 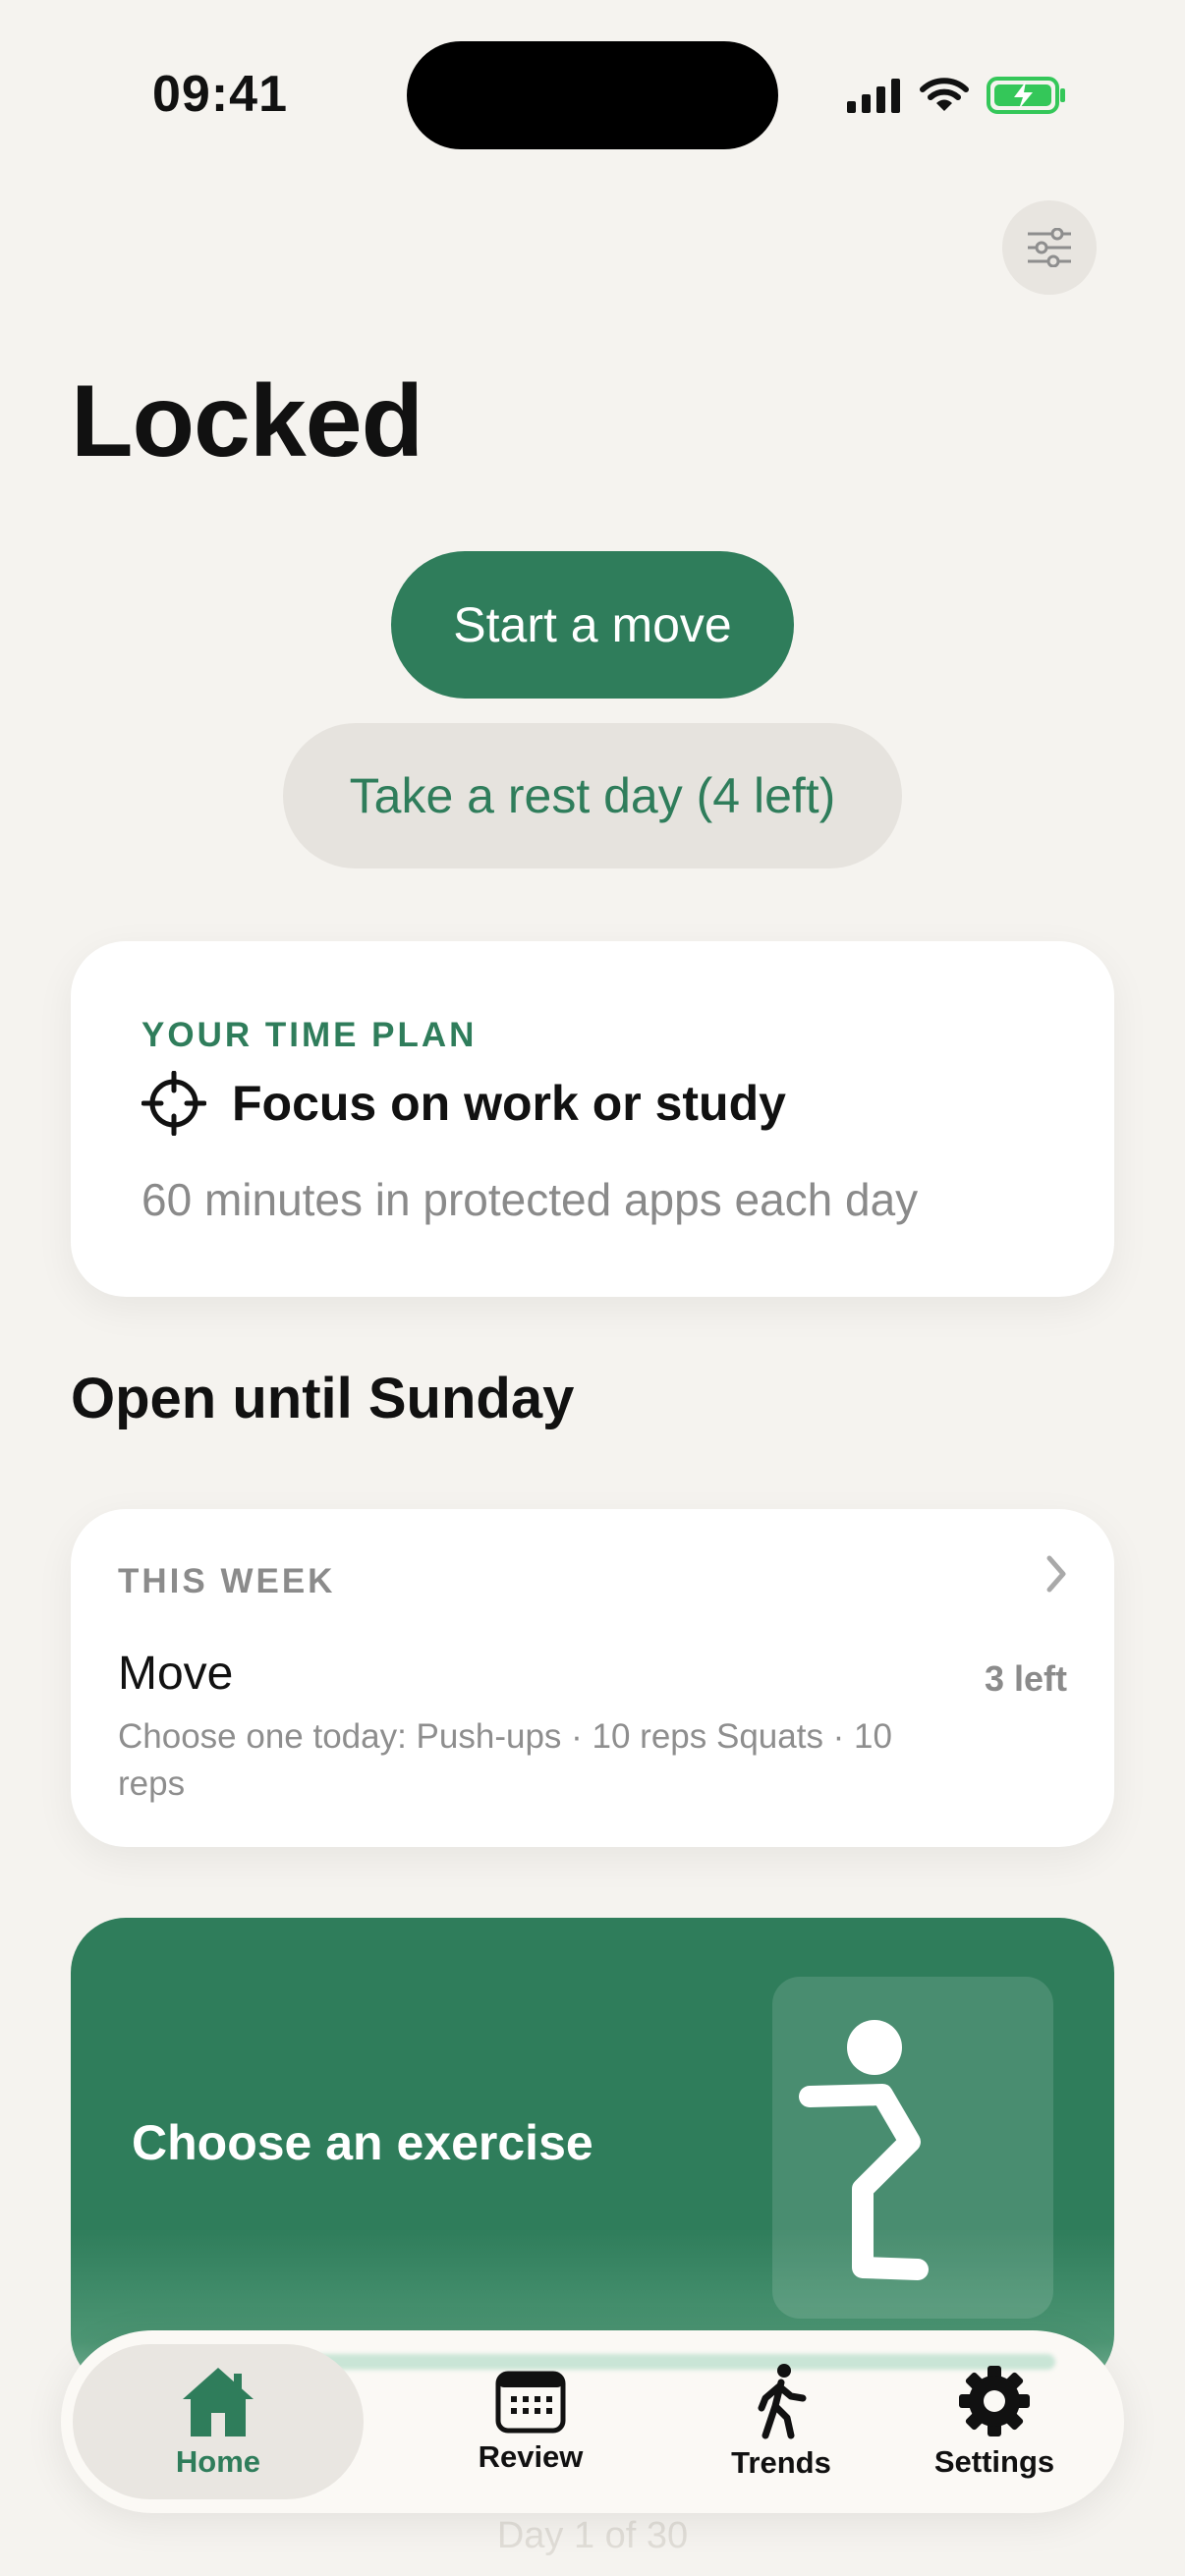 I want to click on plan-row: Focus on work or study, so click(x=464, y=1103).